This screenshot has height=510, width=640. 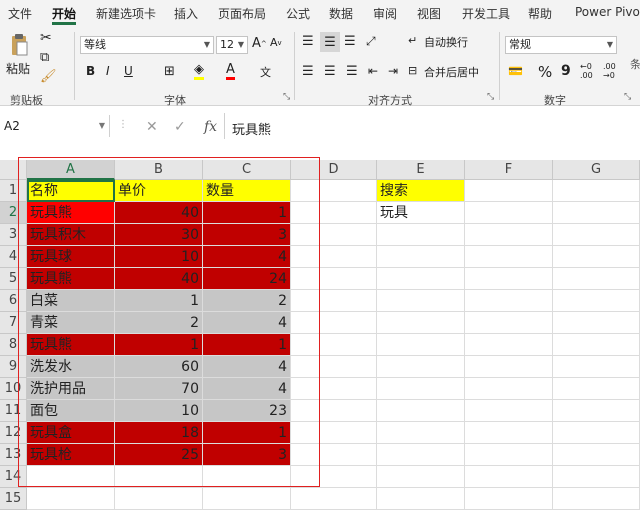 What do you see at coordinates (635, 64) in the screenshot?
I see `styles-group-partial: 条` at bounding box center [635, 64].